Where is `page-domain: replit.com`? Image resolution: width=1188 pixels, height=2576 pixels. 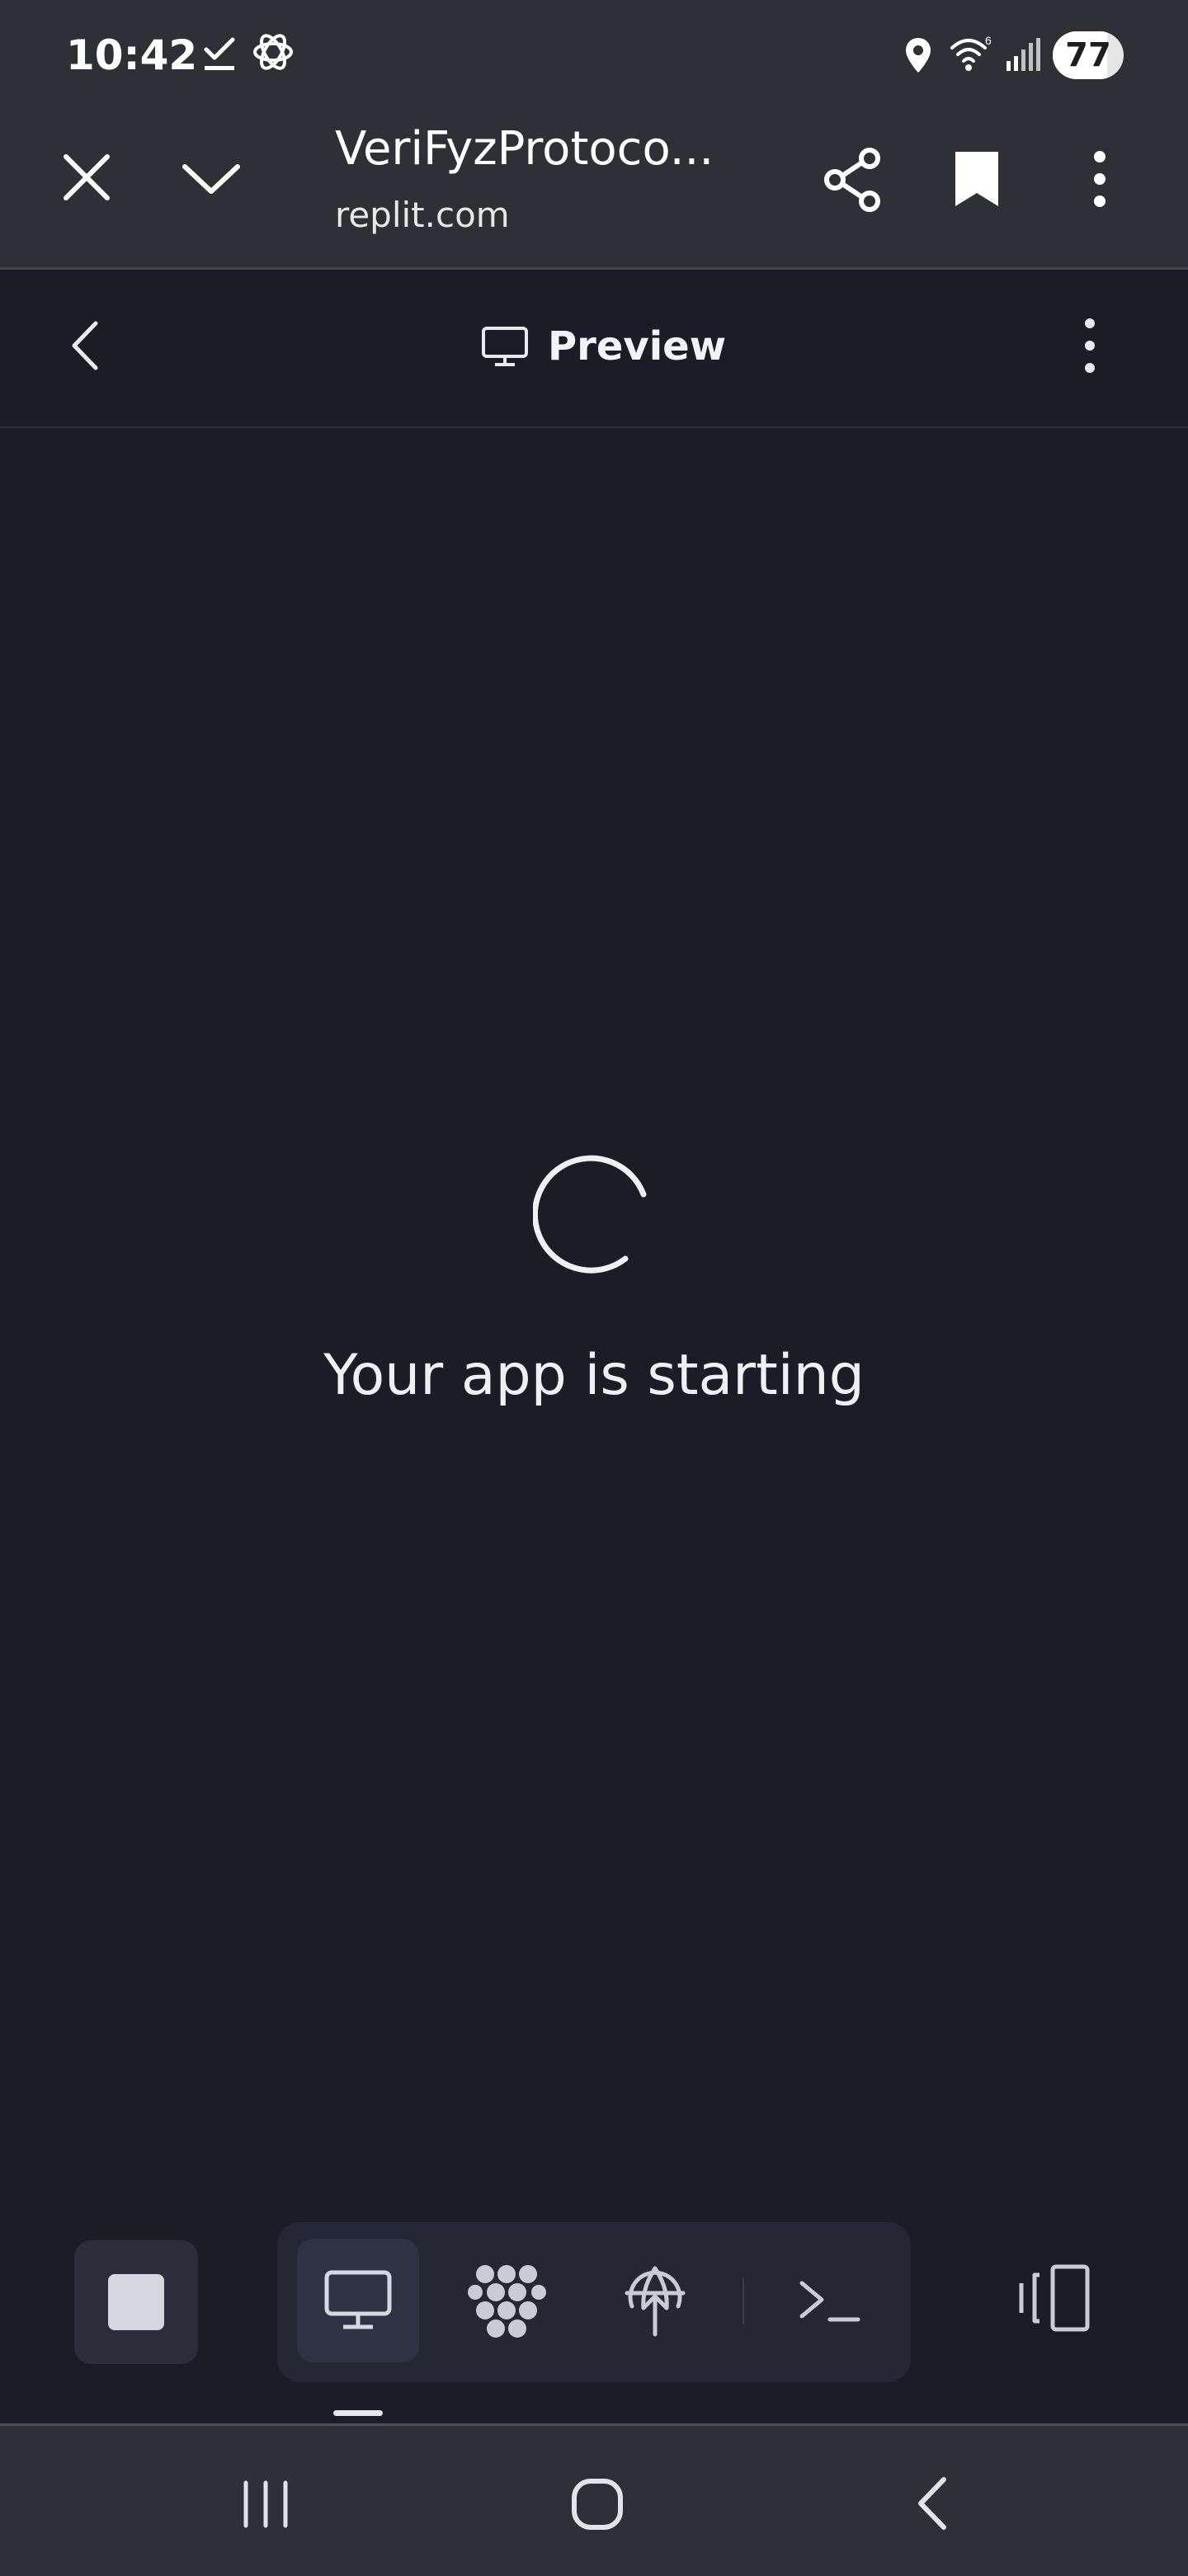
page-domain: replit.com is located at coordinates (422, 215).